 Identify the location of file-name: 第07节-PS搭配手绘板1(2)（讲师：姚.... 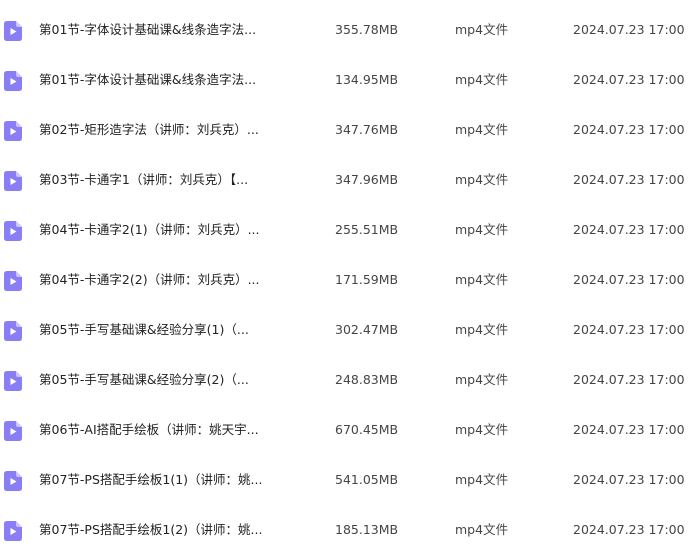
(159, 530).